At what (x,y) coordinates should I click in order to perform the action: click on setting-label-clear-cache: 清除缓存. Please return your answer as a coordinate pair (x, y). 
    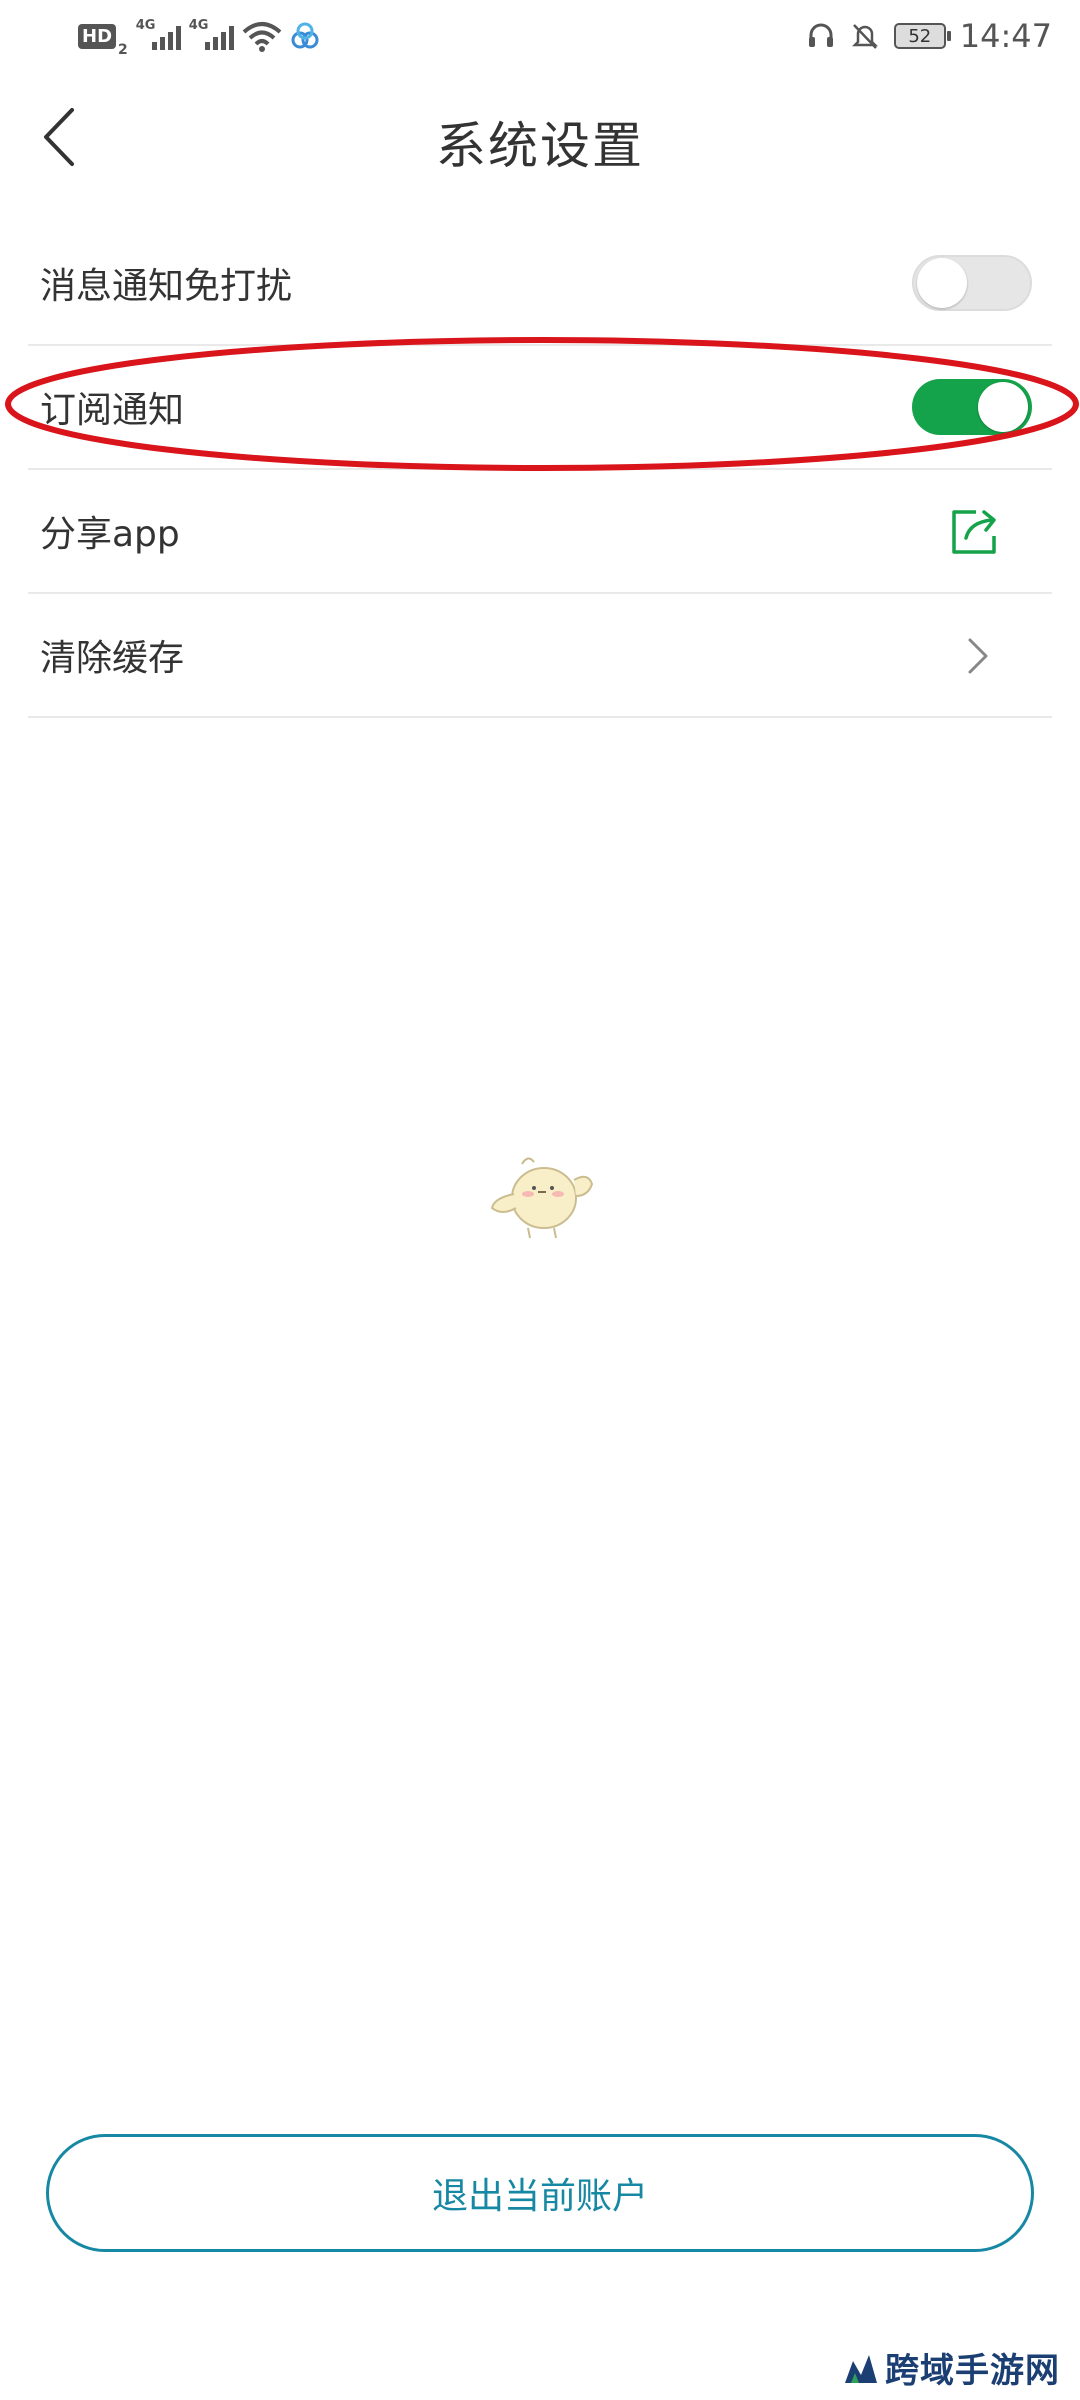
    Looking at the image, I should click on (112, 658).